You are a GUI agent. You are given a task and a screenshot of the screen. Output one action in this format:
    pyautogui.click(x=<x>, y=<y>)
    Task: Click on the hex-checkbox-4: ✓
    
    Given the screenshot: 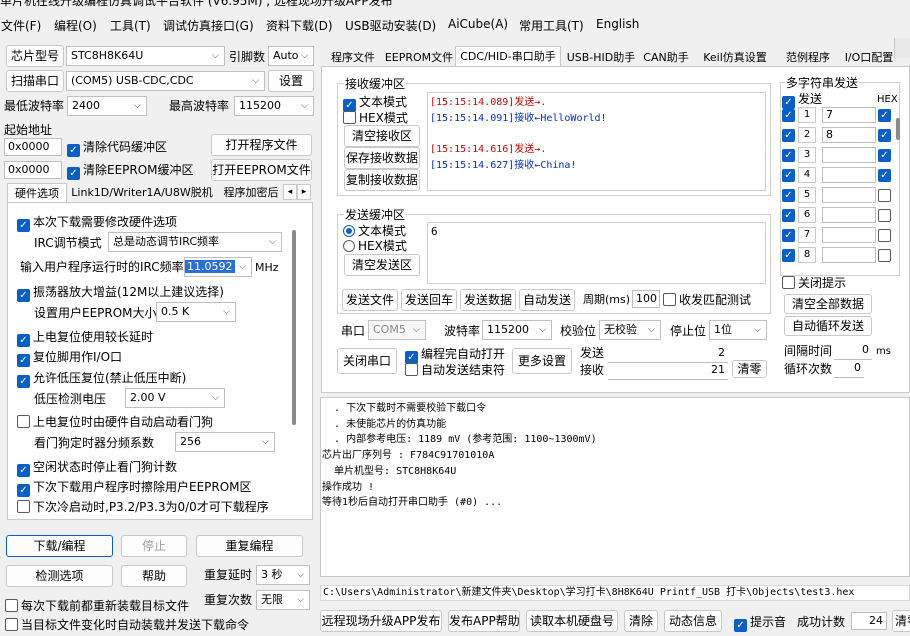 What is the action you would take?
    pyautogui.click(x=884, y=175)
    